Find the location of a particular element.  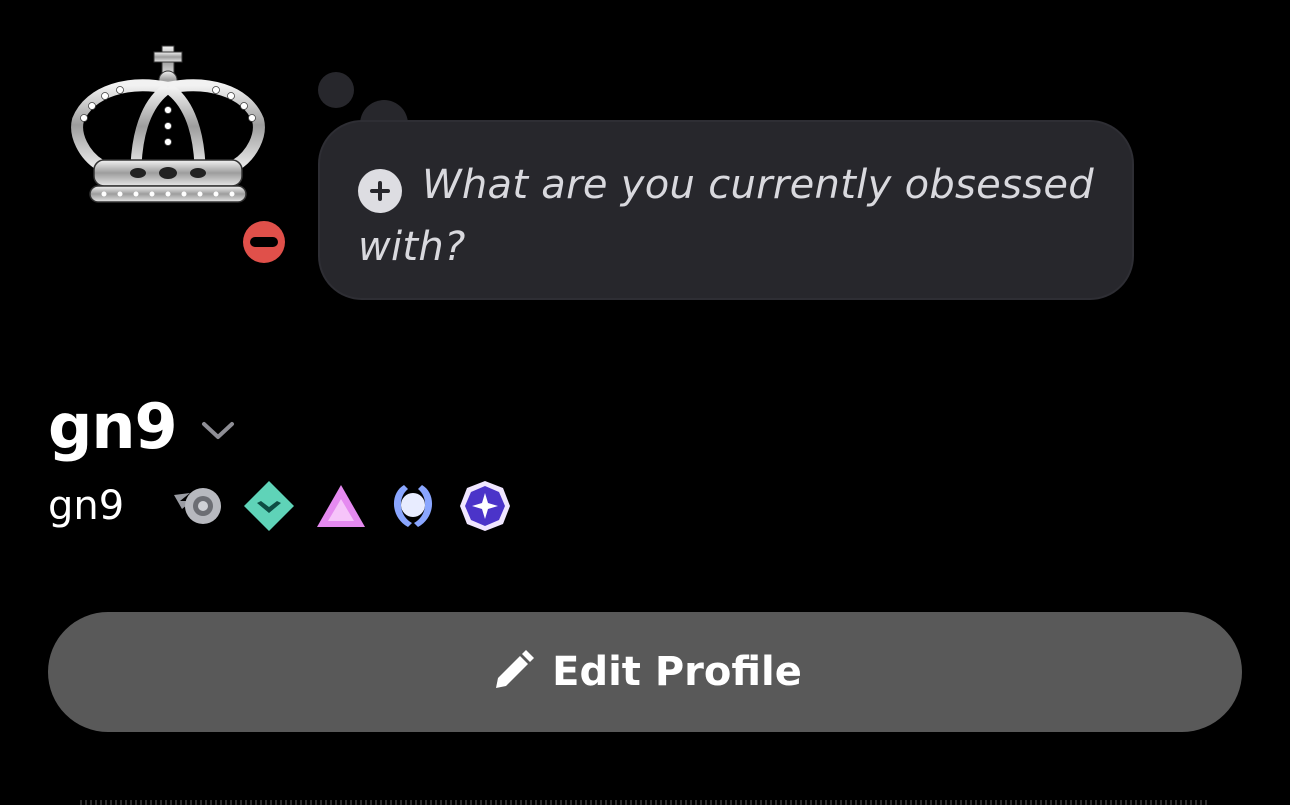

display-name: gn9 is located at coordinates (113, 426).